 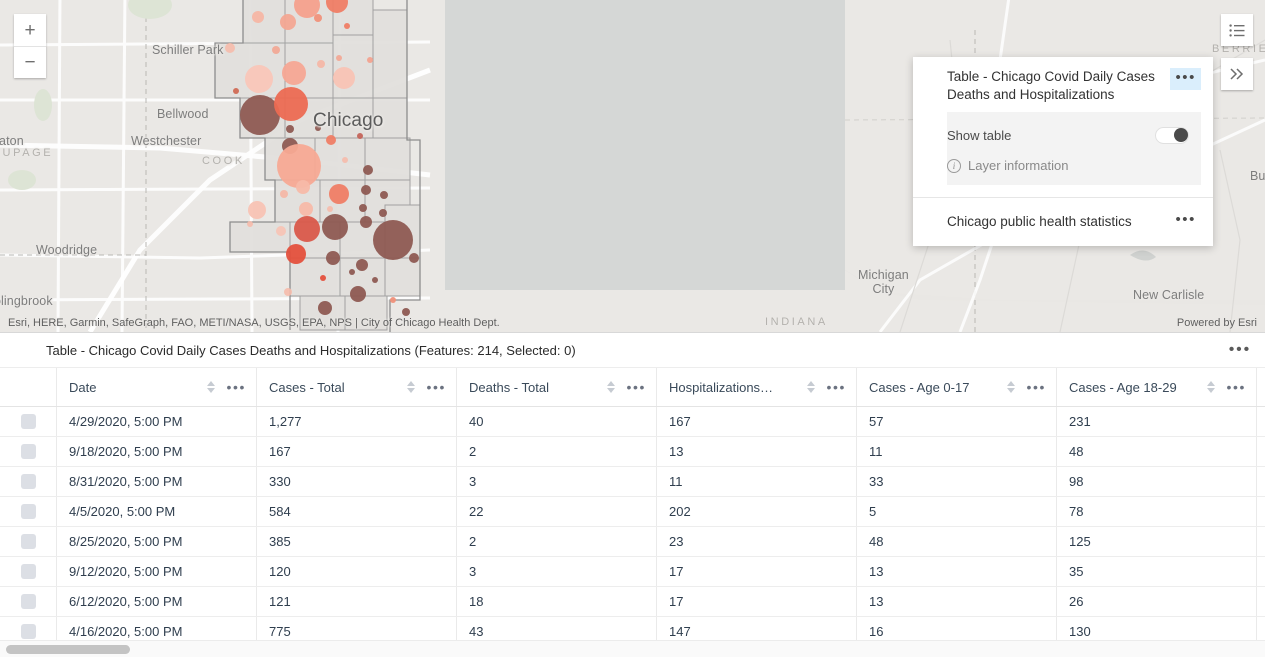 What do you see at coordinates (1240, 350) in the screenshot?
I see `table-options-button: •••` at bounding box center [1240, 350].